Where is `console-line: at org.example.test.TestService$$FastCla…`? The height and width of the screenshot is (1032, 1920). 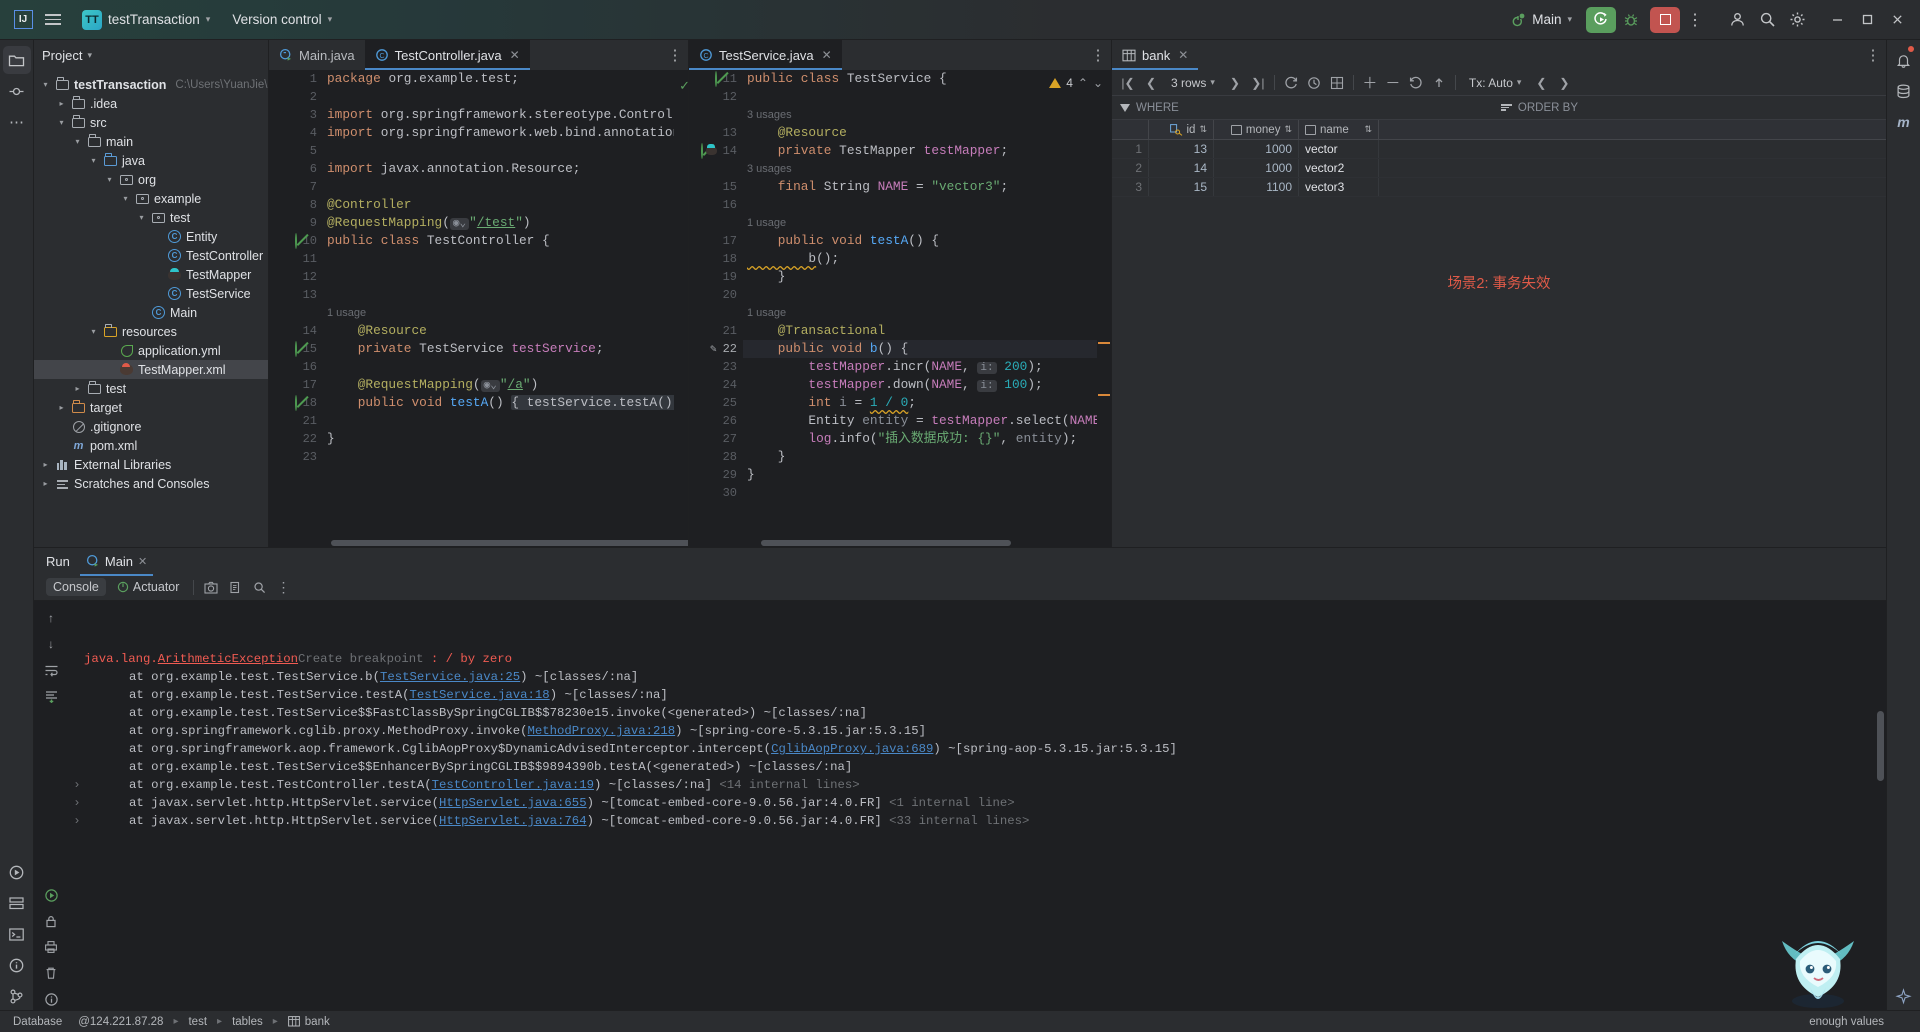
console-line: at org.example.test.TestService$$FastCla… is located at coordinates (978, 713).